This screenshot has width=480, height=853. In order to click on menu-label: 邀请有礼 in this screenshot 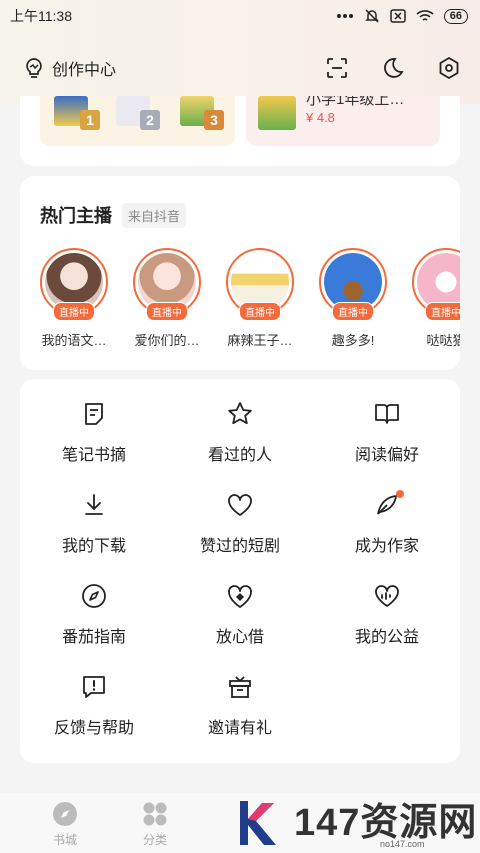, I will do `click(239, 728)`.